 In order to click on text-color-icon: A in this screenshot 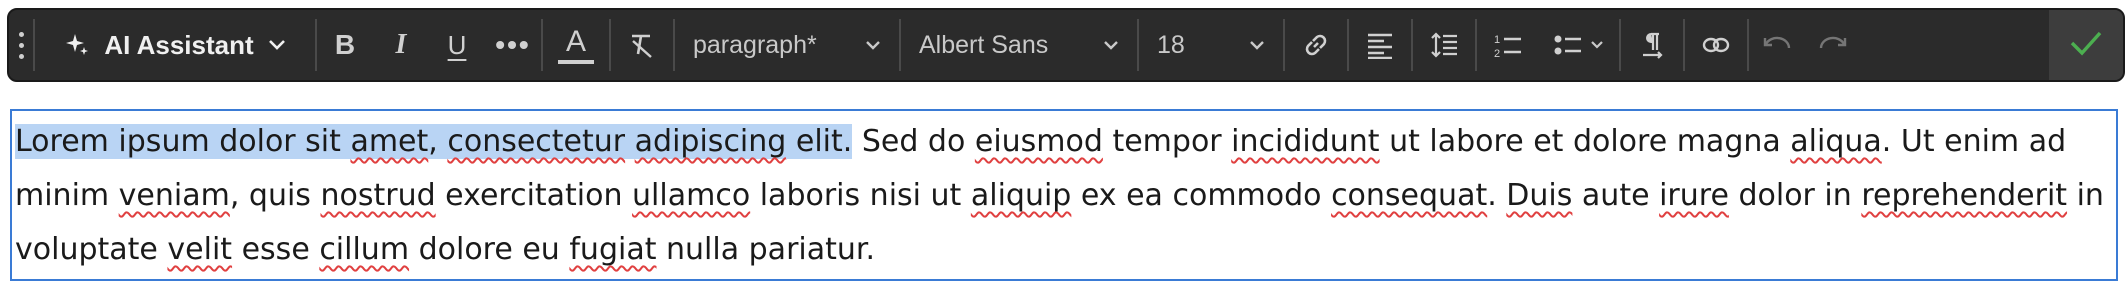, I will do `click(575, 41)`.